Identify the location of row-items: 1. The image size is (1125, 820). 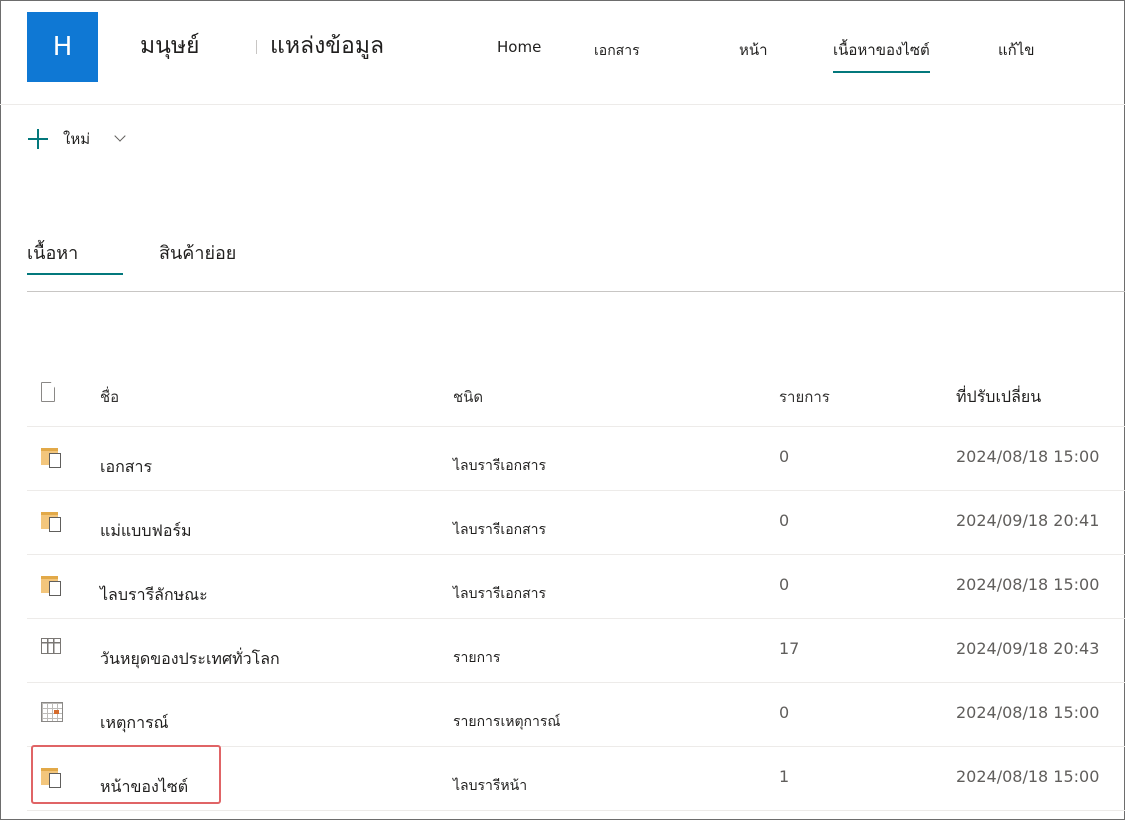
(784, 776).